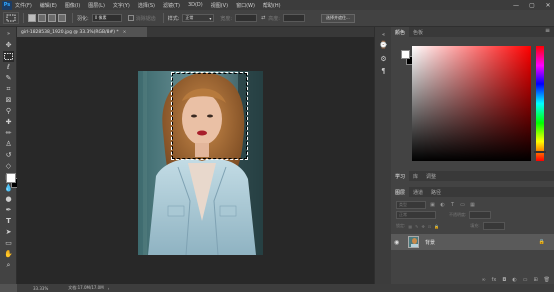 Image resolution: width=554 pixels, height=292 pixels. Describe the element at coordinates (72, 18) in the screenshot. I see `divider` at that location.